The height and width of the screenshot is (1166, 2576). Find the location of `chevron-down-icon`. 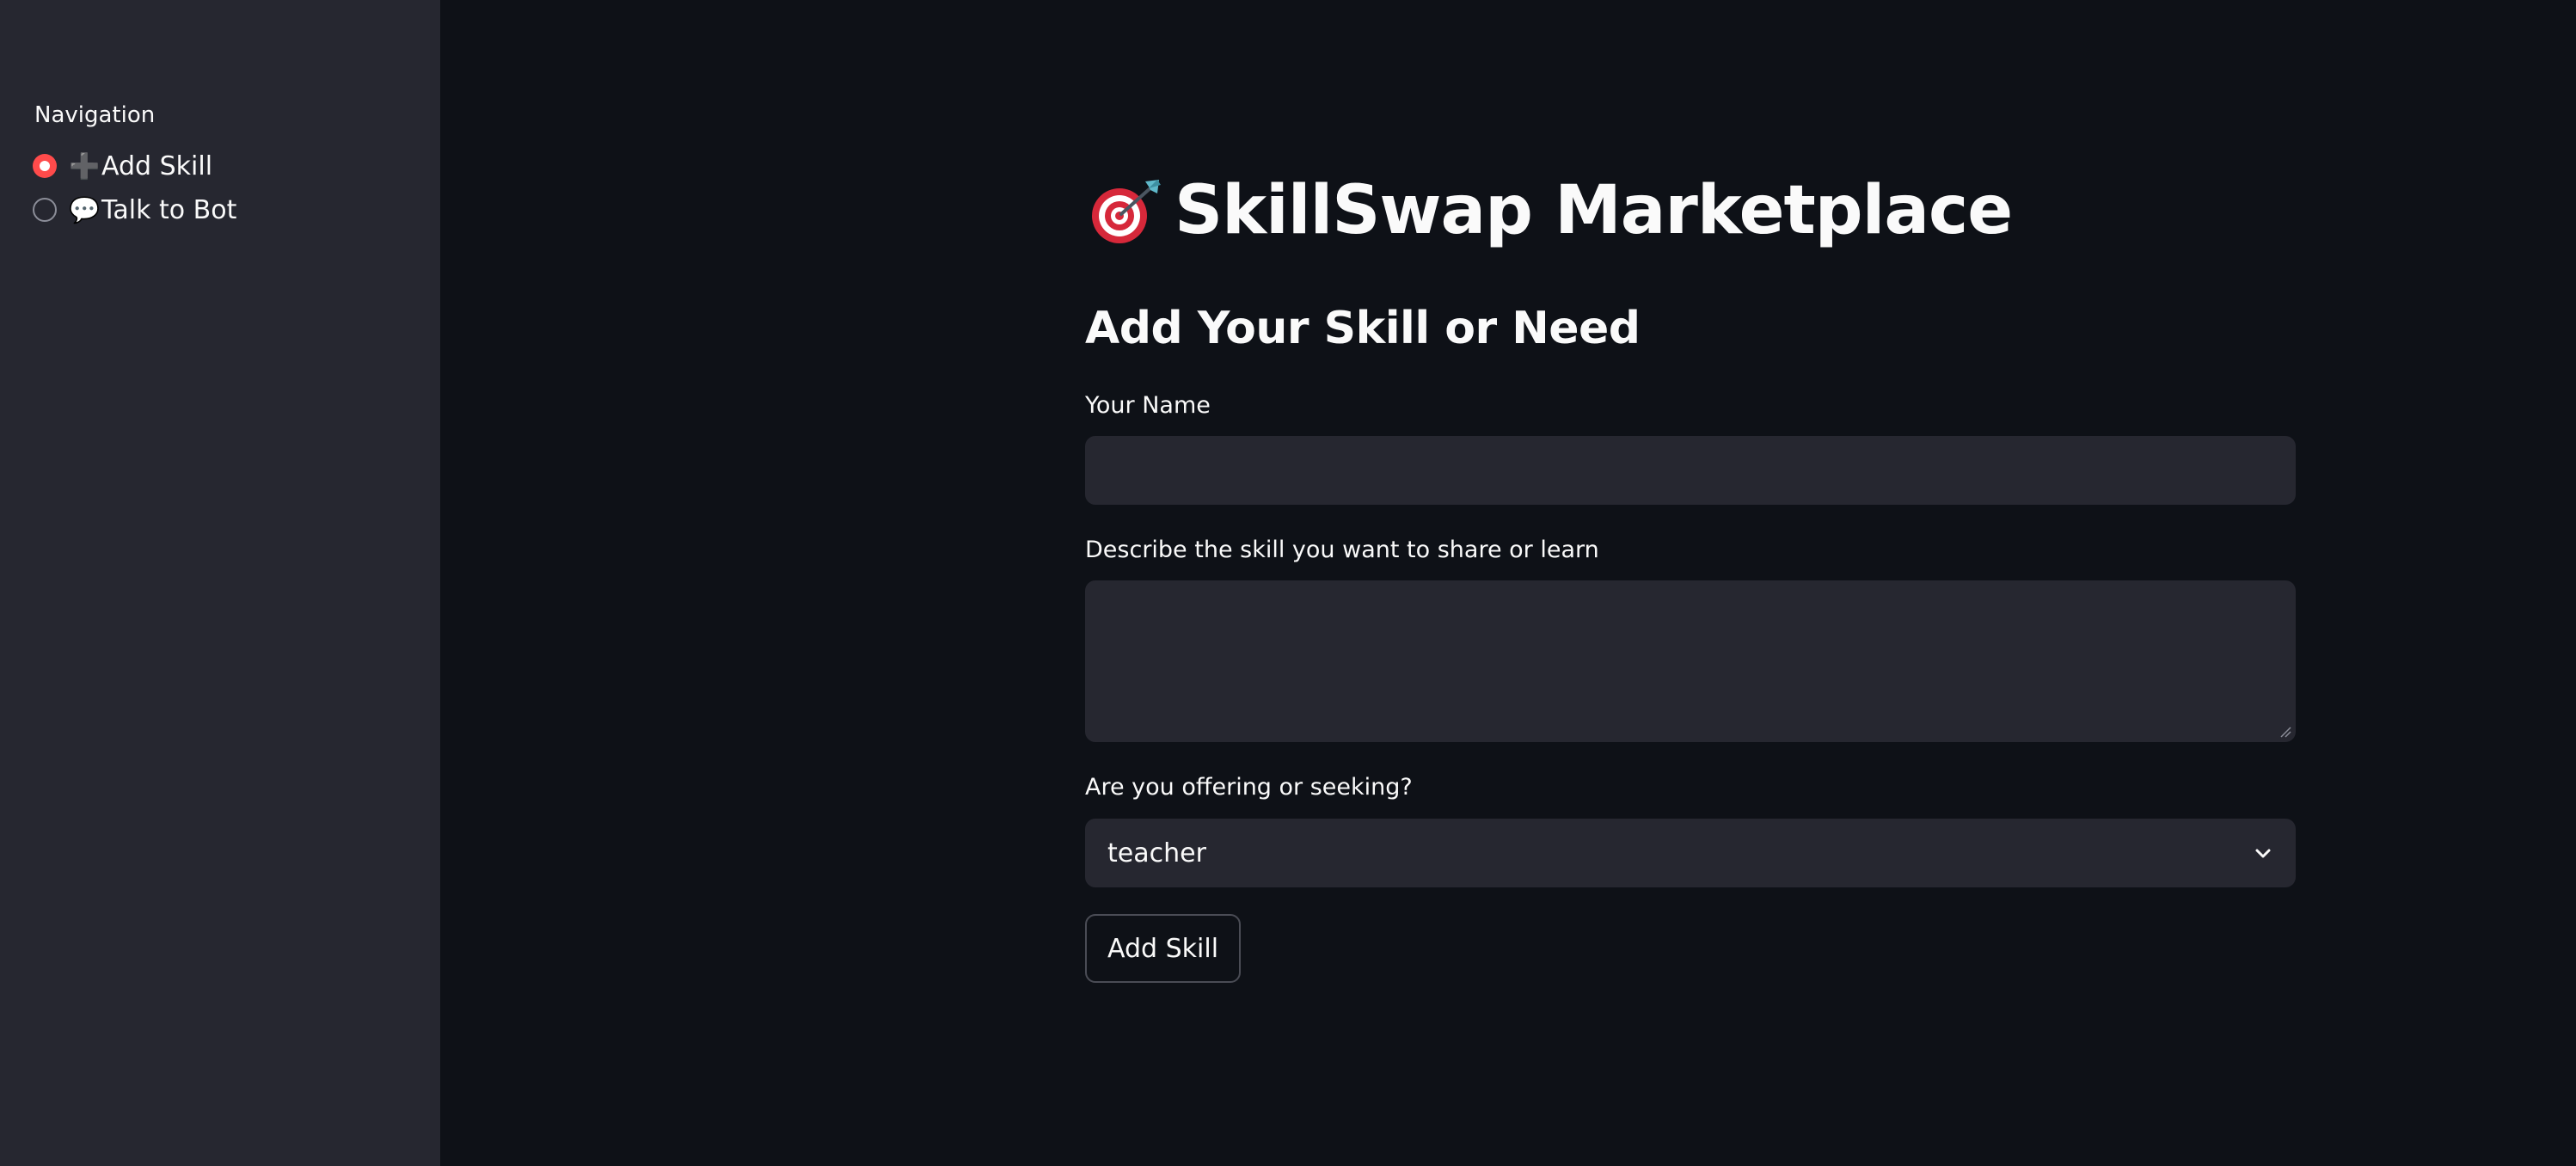

chevron-down-icon is located at coordinates (2263, 853).